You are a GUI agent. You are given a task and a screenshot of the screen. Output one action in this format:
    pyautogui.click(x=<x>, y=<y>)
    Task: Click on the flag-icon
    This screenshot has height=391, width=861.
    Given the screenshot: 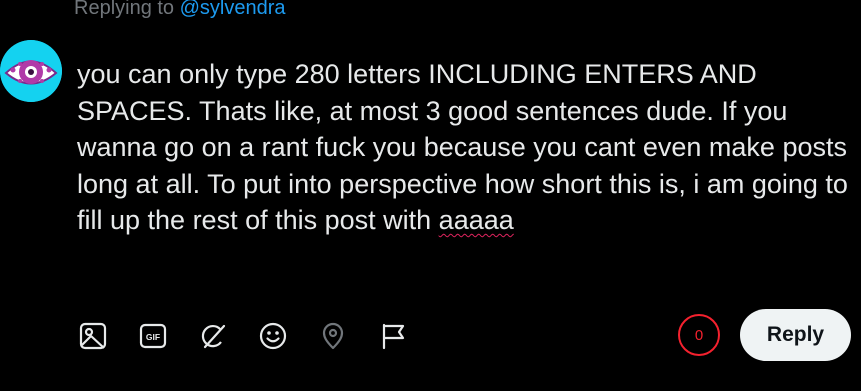 What is the action you would take?
    pyautogui.click(x=393, y=336)
    